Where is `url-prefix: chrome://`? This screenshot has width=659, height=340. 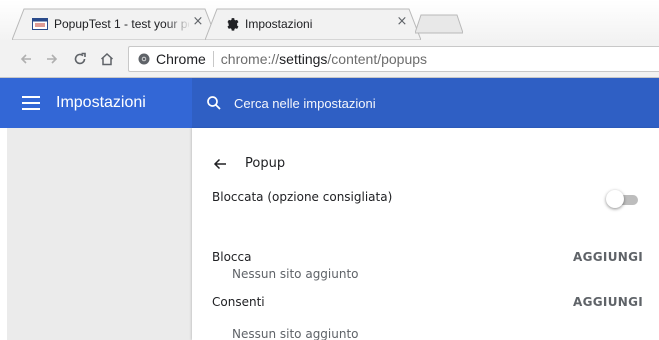 url-prefix: chrome:// is located at coordinates (250, 59).